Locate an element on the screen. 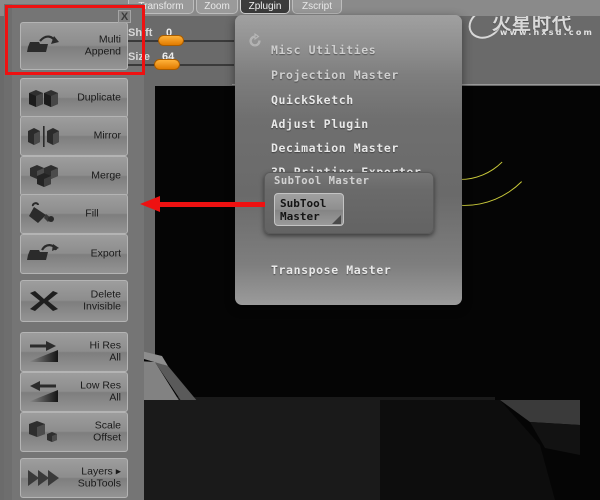 The width and height of the screenshot is (600, 500). palette-button-label: Layers ▸ SubTools is located at coordinates (99, 477).